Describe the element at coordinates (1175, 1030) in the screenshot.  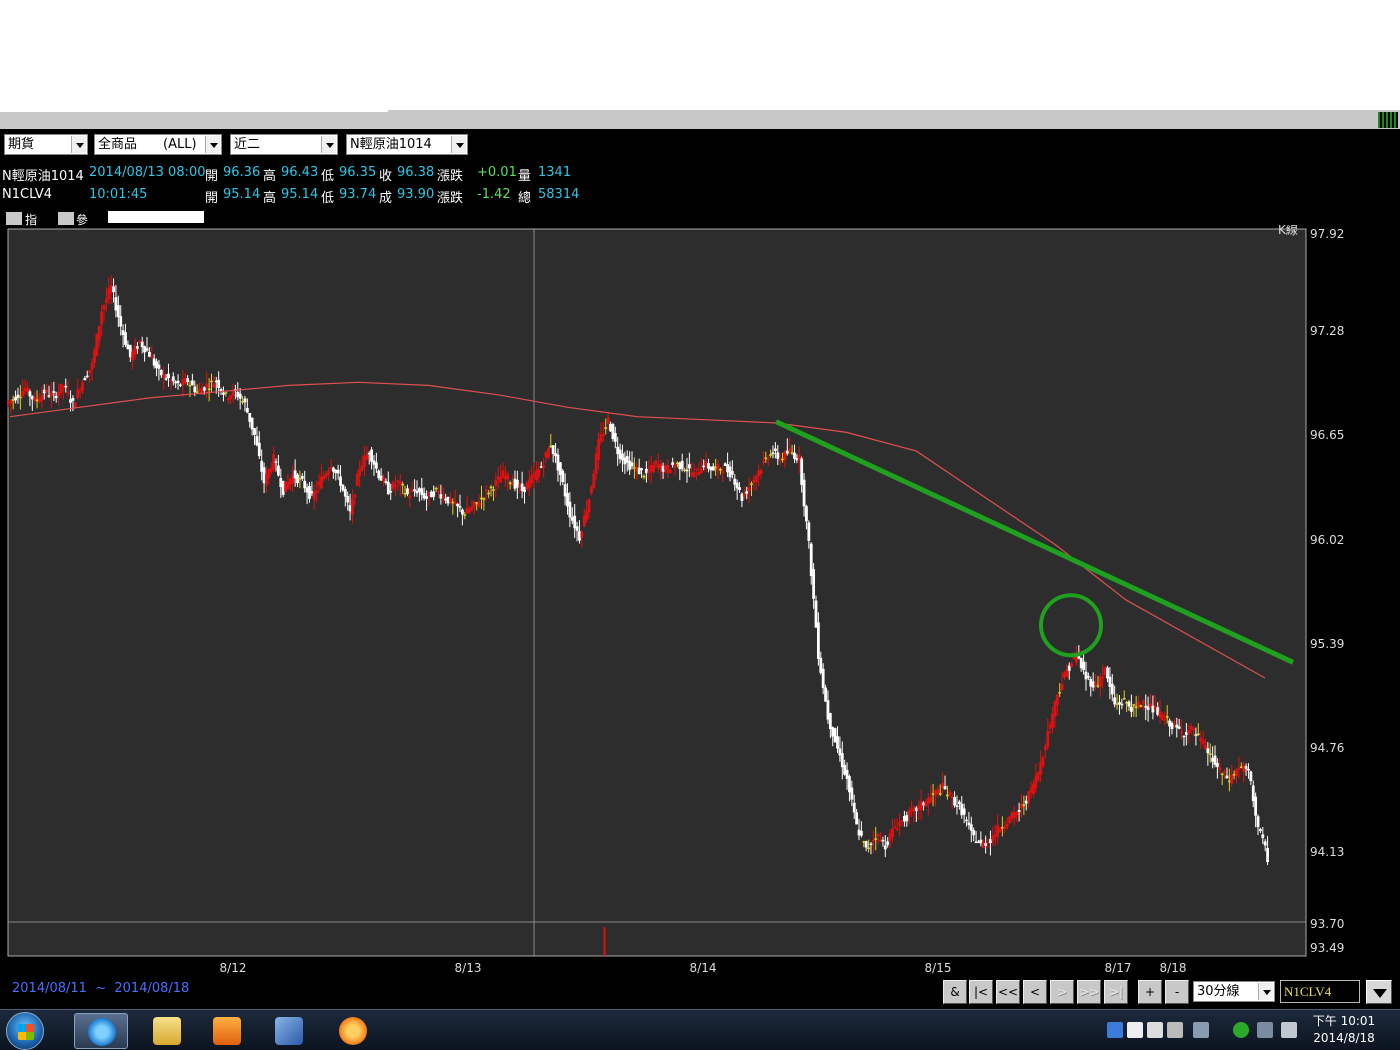
I see `ime-mode-icon` at that location.